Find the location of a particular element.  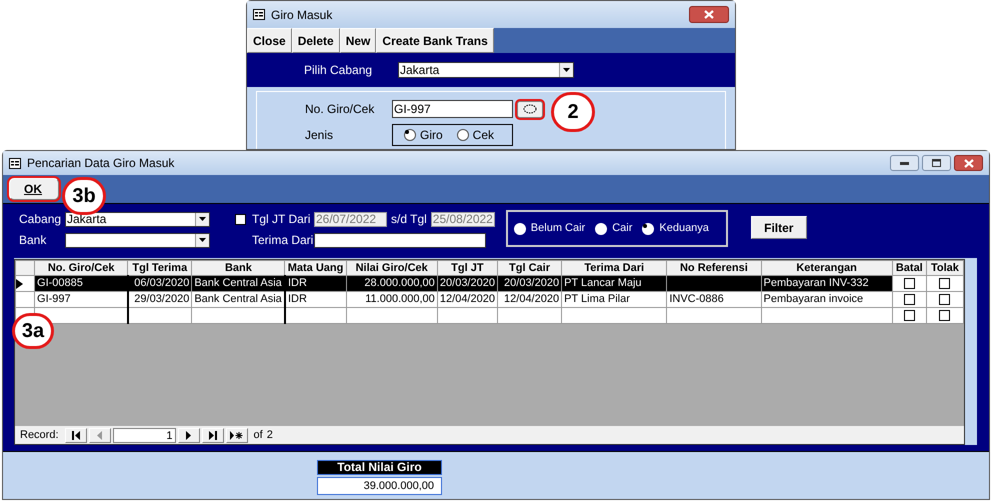

bank-dropdown is located at coordinates (137, 240).